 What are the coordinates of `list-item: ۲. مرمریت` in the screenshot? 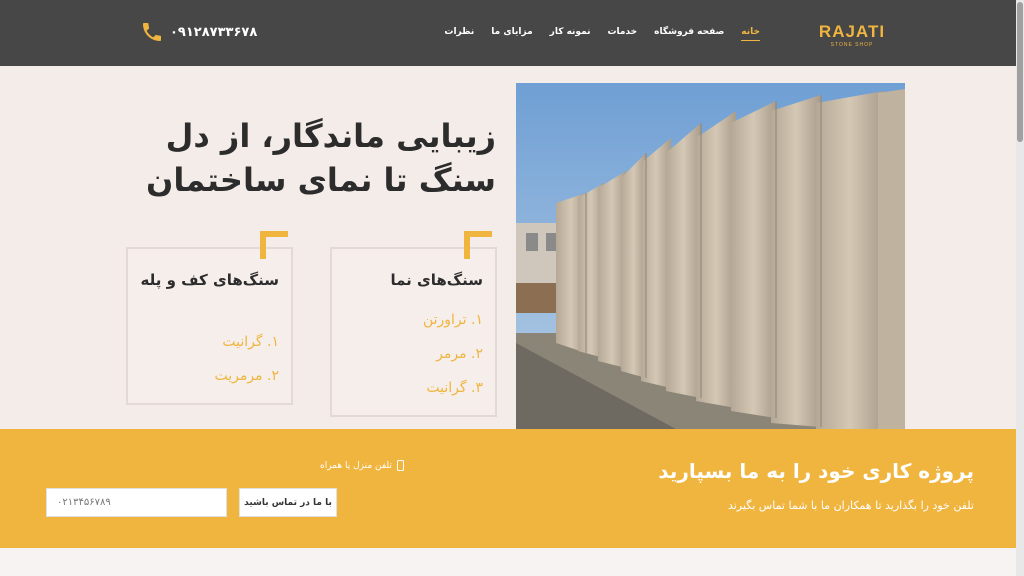 It's located at (246, 376).